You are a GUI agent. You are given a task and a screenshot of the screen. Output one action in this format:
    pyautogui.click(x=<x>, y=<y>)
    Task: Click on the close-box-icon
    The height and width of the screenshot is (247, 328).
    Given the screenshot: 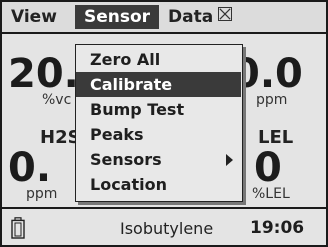 What is the action you would take?
    pyautogui.click(x=225, y=14)
    